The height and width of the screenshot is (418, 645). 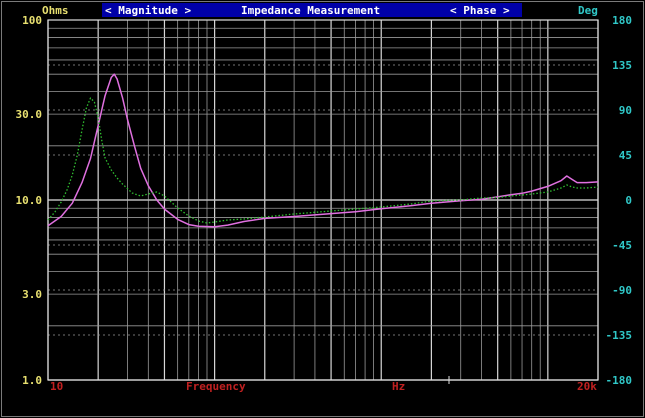 What do you see at coordinates (216, 386) in the screenshot?
I see `x-axis-title: Frequency` at bounding box center [216, 386].